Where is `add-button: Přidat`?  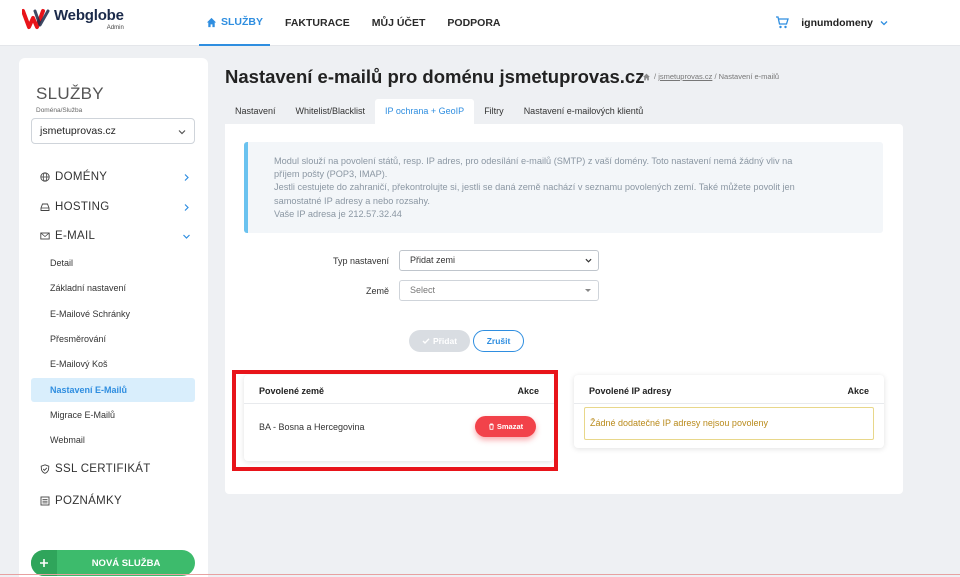 add-button: Přidat is located at coordinates (439, 341).